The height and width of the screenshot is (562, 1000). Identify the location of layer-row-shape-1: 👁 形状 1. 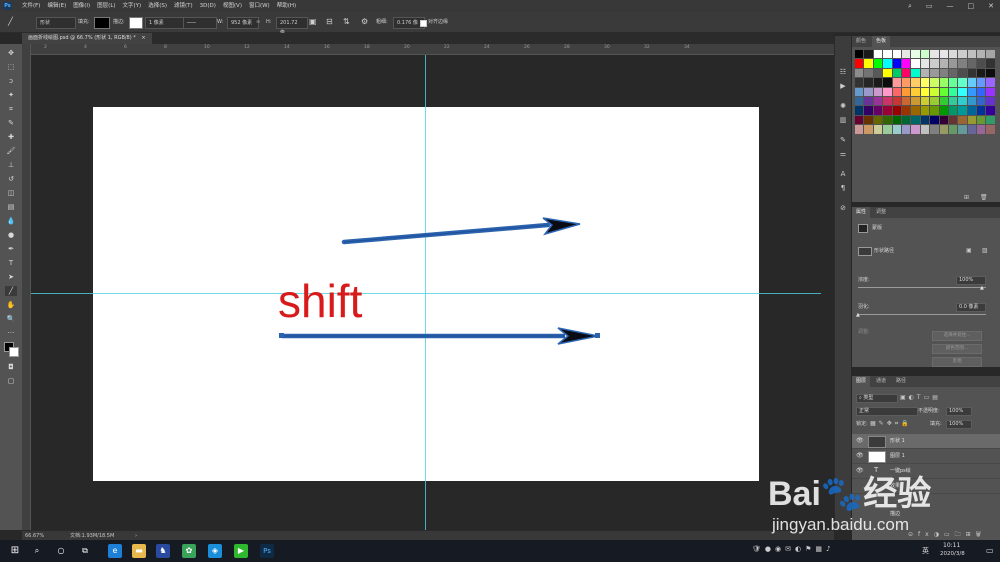
(926, 441).